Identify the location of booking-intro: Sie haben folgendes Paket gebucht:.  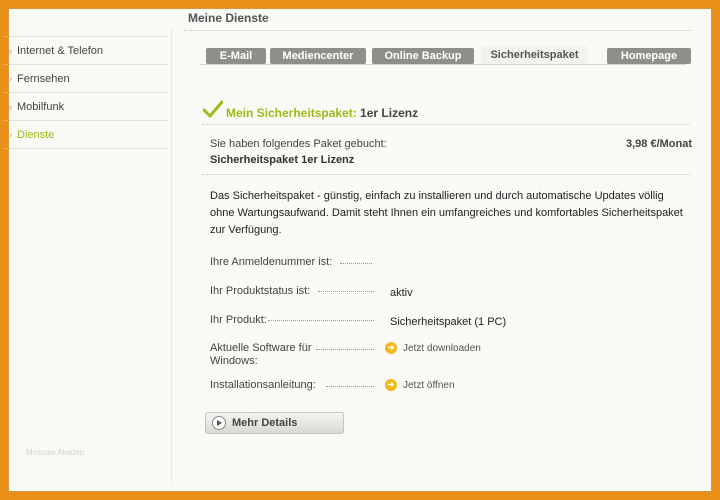
(298, 144).